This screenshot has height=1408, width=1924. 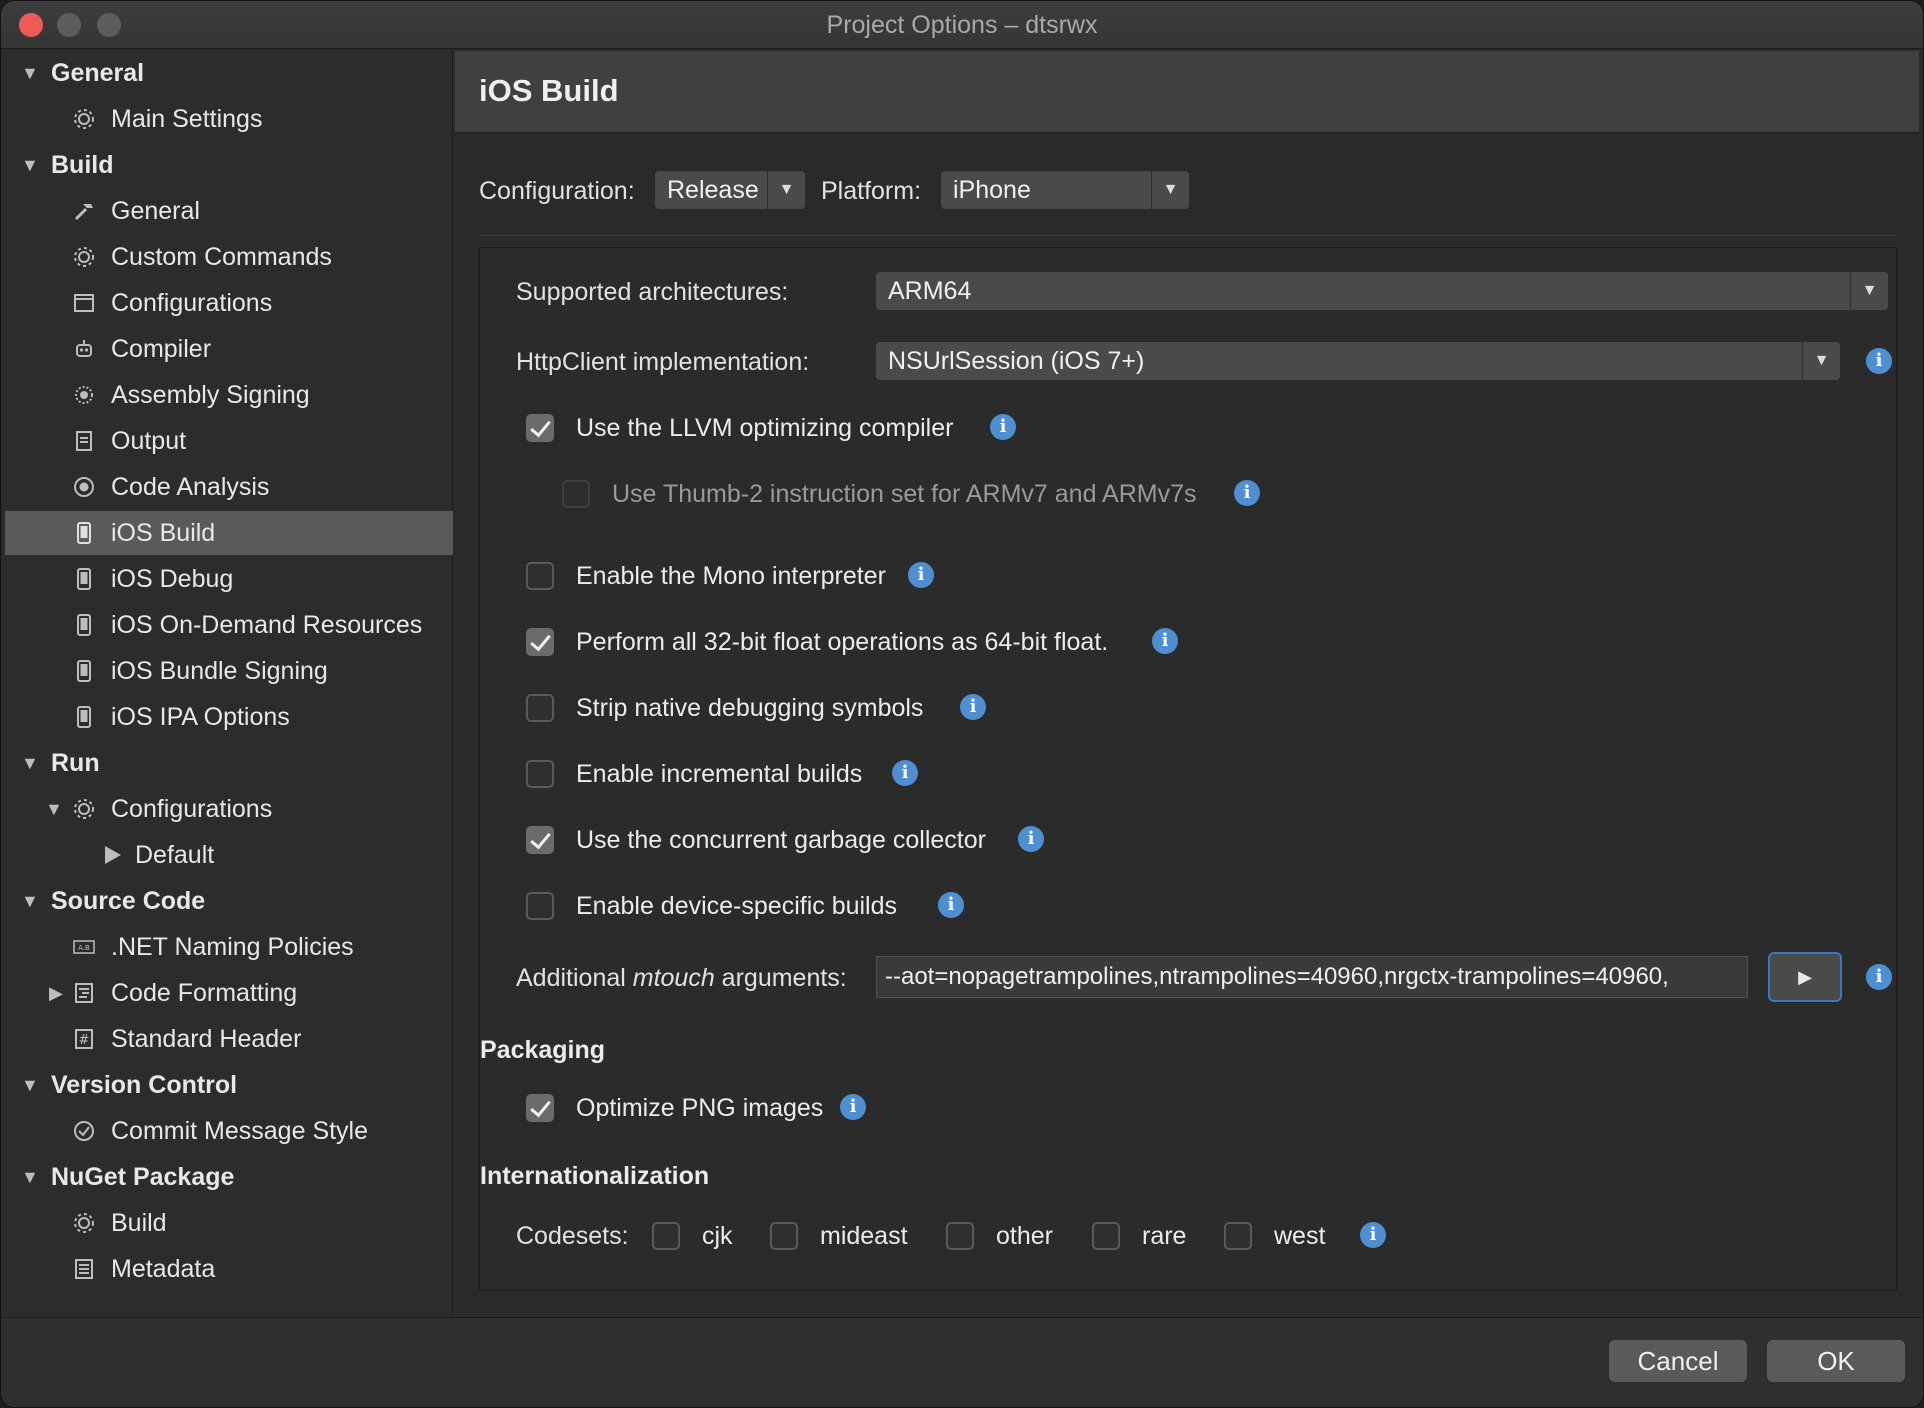 I want to click on sidebar-item-configurations: Configurations, so click(x=229, y=303).